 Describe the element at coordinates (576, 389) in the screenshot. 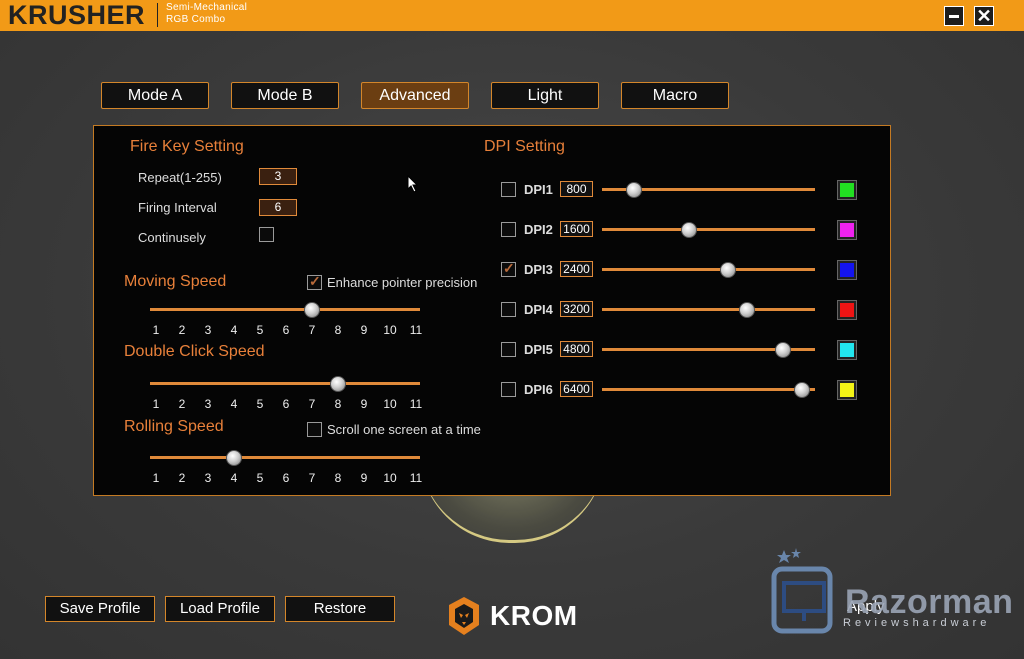

I see `dpi6-value: 6400` at that location.